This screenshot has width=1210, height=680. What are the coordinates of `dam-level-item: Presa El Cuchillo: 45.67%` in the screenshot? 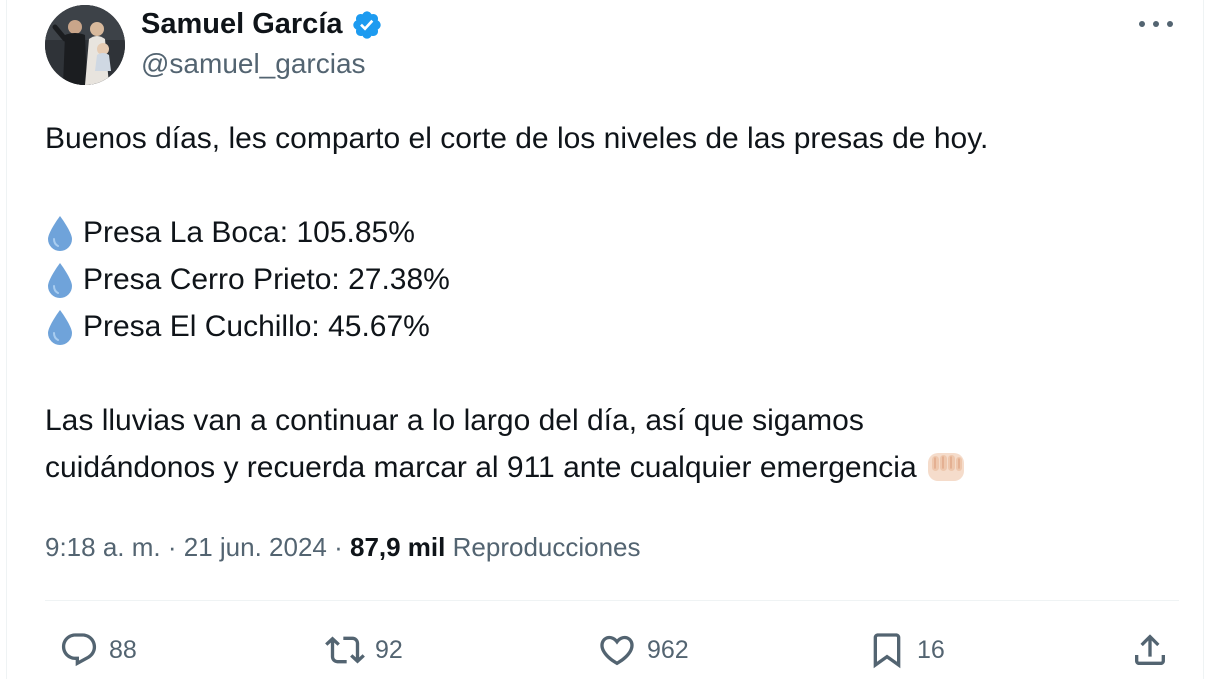 It's located at (605, 326).